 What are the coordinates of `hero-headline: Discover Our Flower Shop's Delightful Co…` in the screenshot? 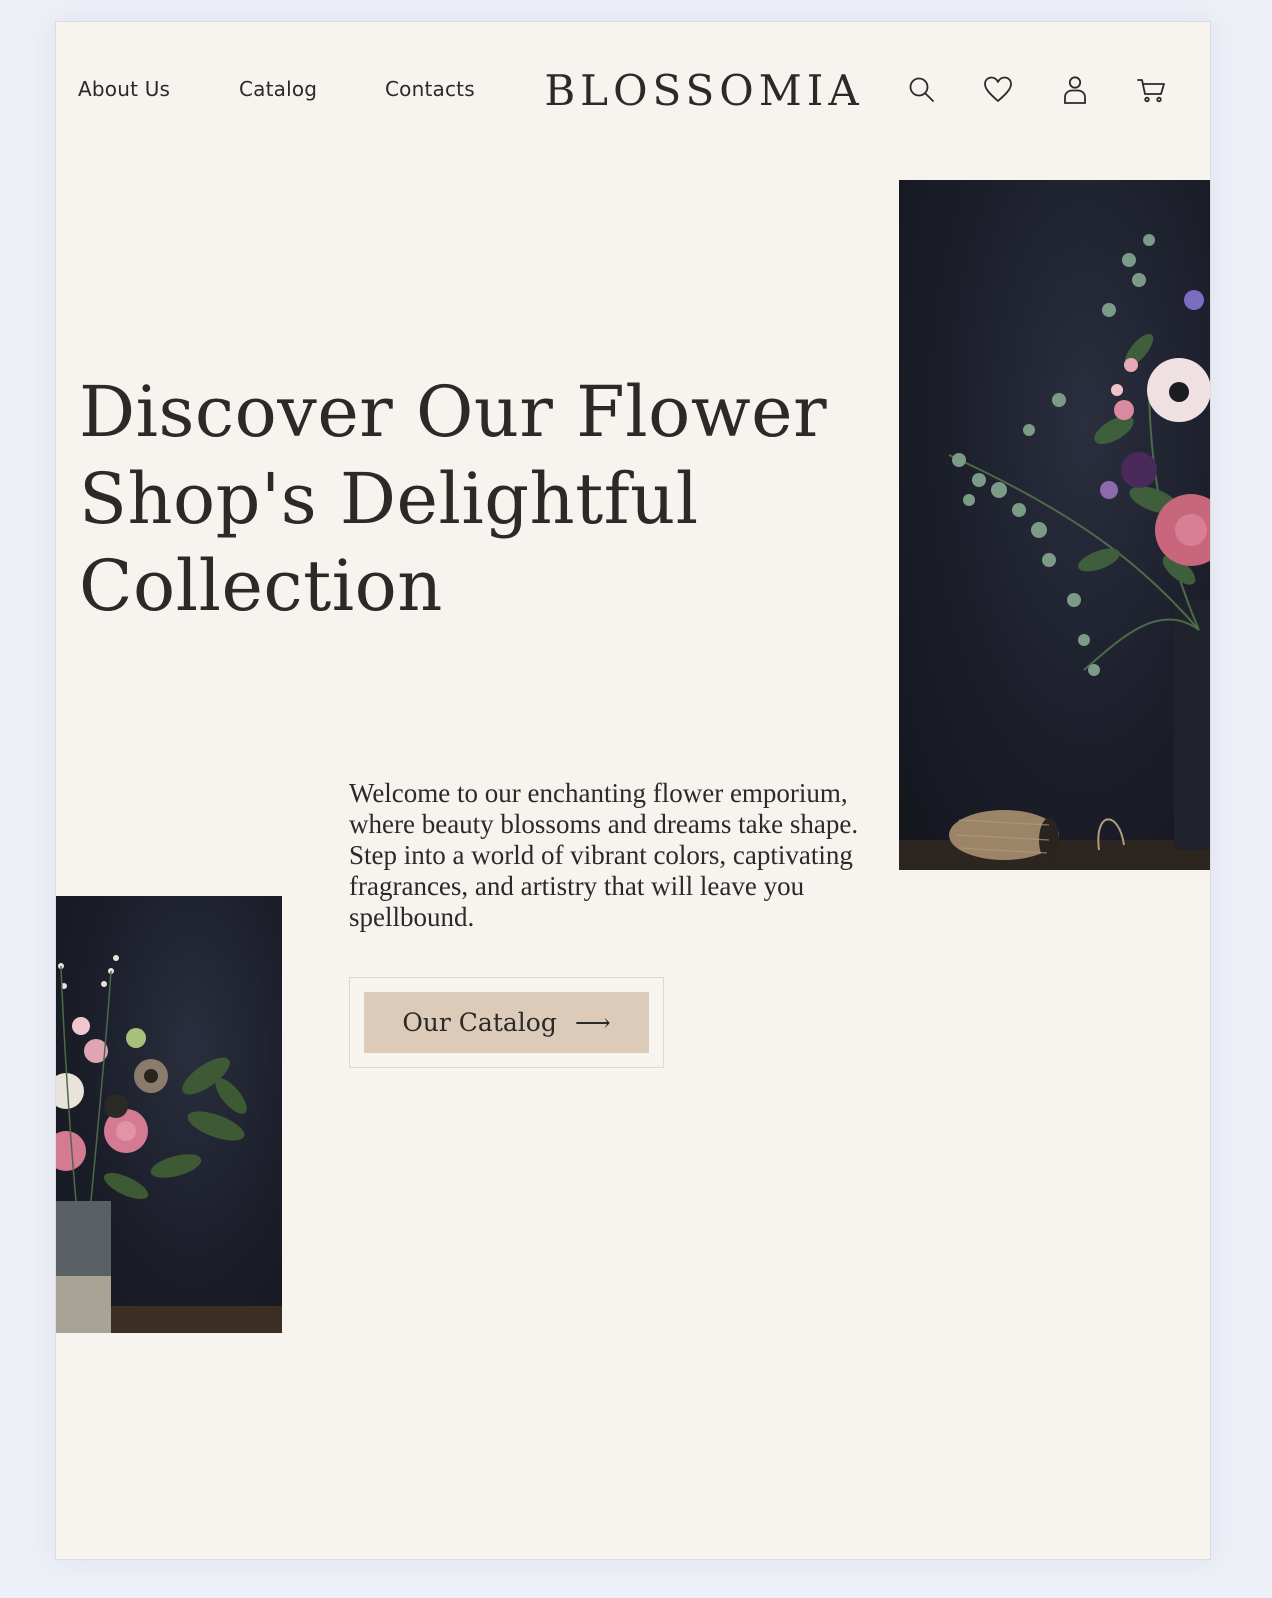 It's located at (459, 499).